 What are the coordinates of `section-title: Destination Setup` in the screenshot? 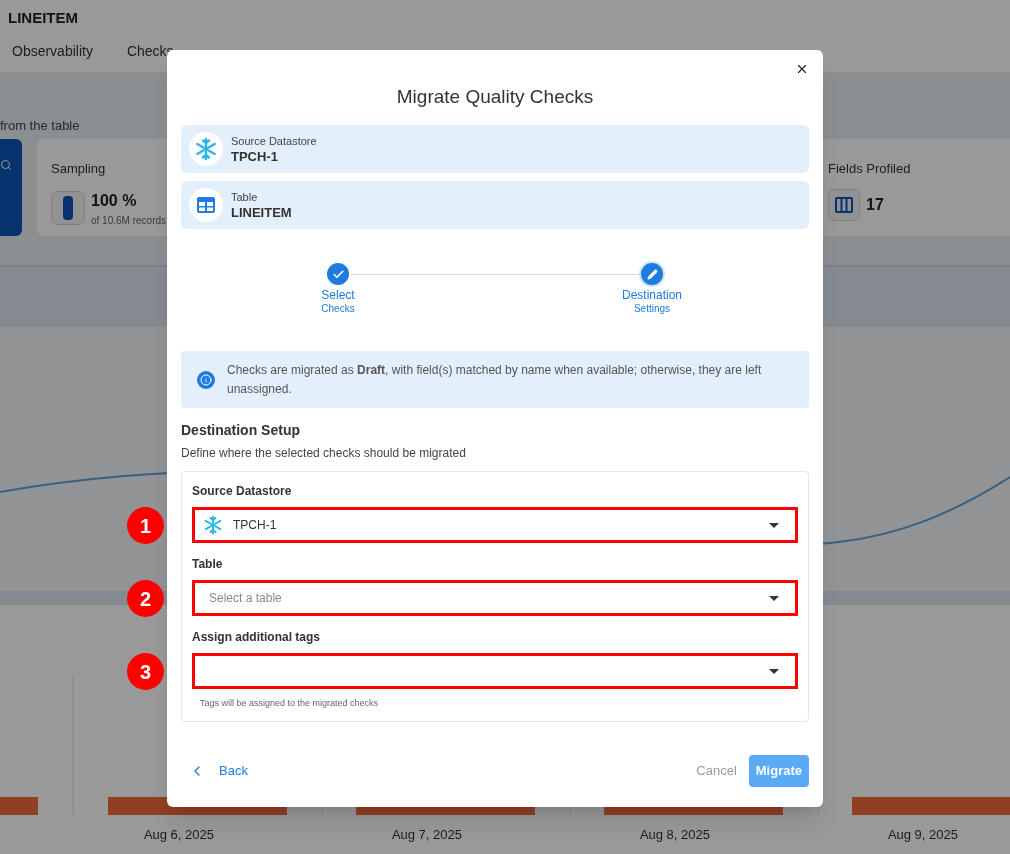 It's located at (241, 430).